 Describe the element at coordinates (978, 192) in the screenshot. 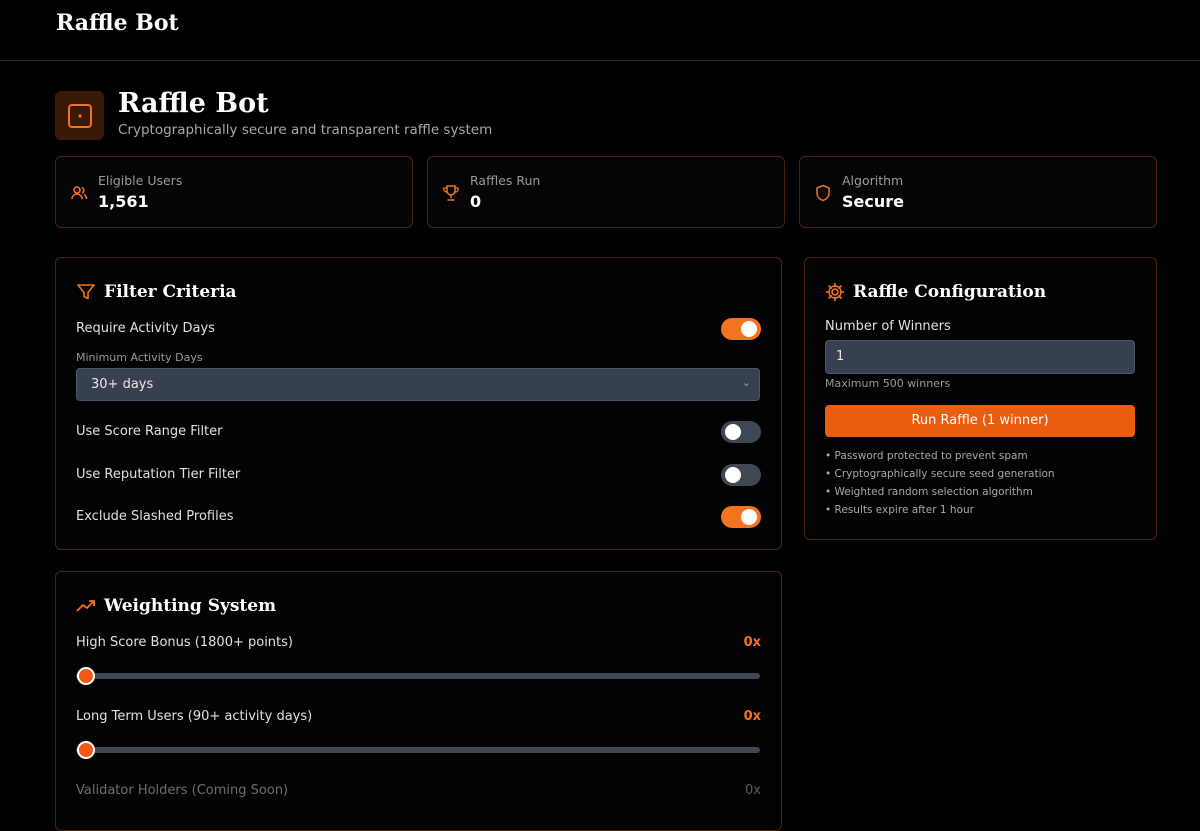

I see `stat-algorithm: Algorithm Secure` at that location.